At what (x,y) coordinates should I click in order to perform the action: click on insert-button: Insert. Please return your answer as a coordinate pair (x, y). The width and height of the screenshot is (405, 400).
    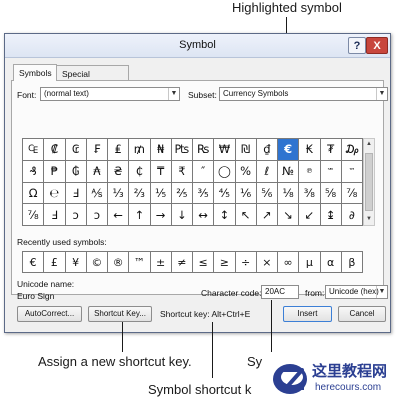
    Looking at the image, I should click on (307, 314).